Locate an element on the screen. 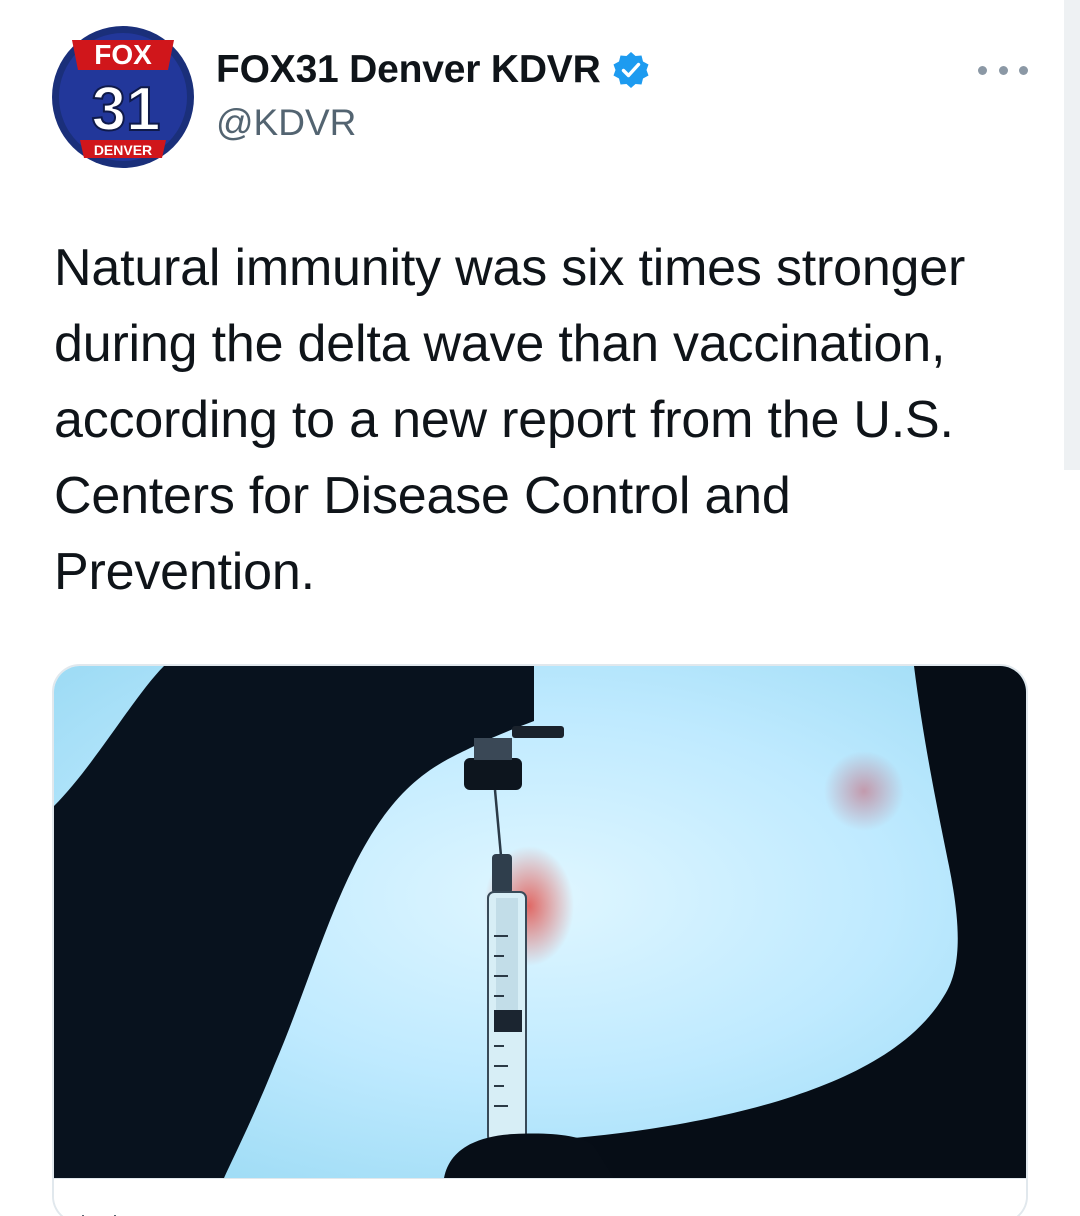 The height and width of the screenshot is (1216, 1080). verified-badge-icon is located at coordinates (631, 70).